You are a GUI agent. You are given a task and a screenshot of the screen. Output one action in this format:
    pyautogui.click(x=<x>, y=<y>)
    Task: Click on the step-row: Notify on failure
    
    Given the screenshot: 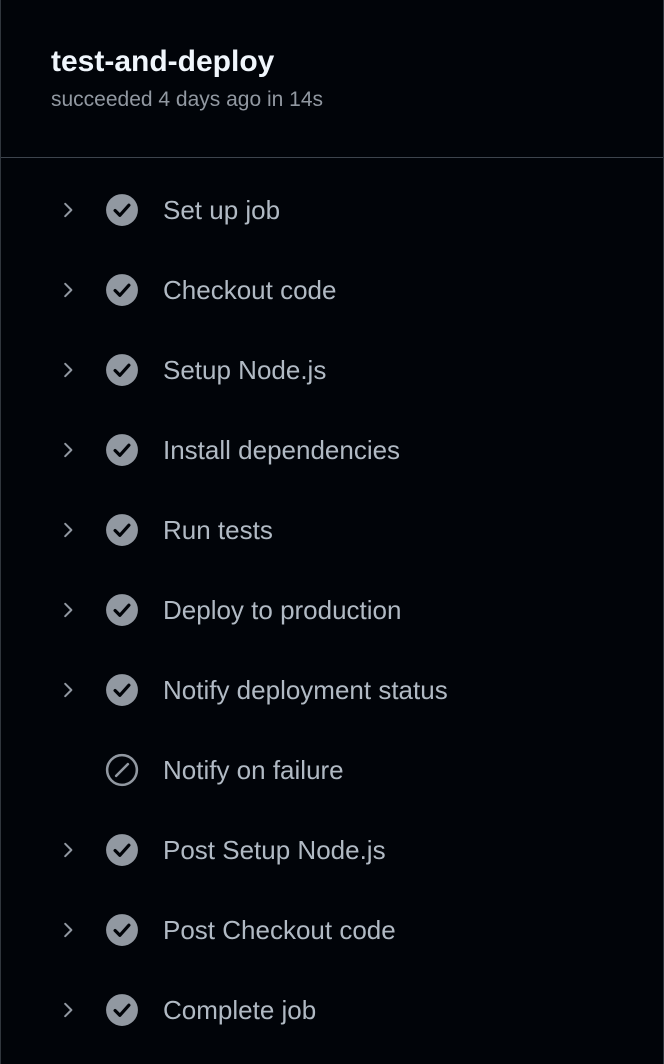 What is the action you would take?
    pyautogui.click(x=332, y=770)
    